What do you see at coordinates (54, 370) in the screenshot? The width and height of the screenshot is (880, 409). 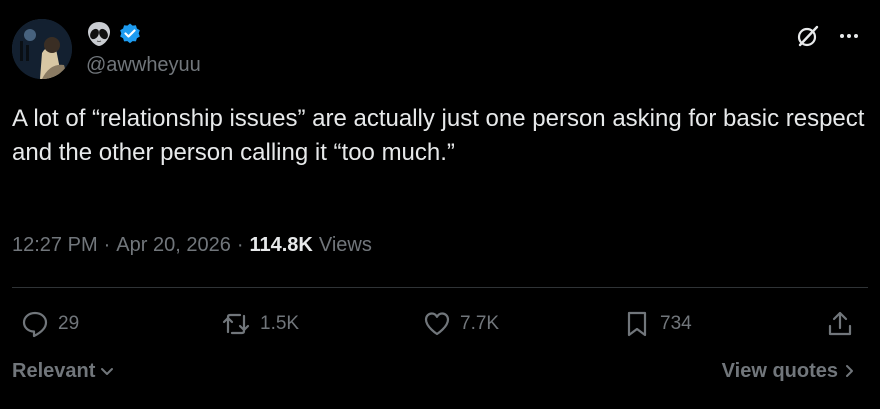 I see `sort-label: Relevant` at bounding box center [54, 370].